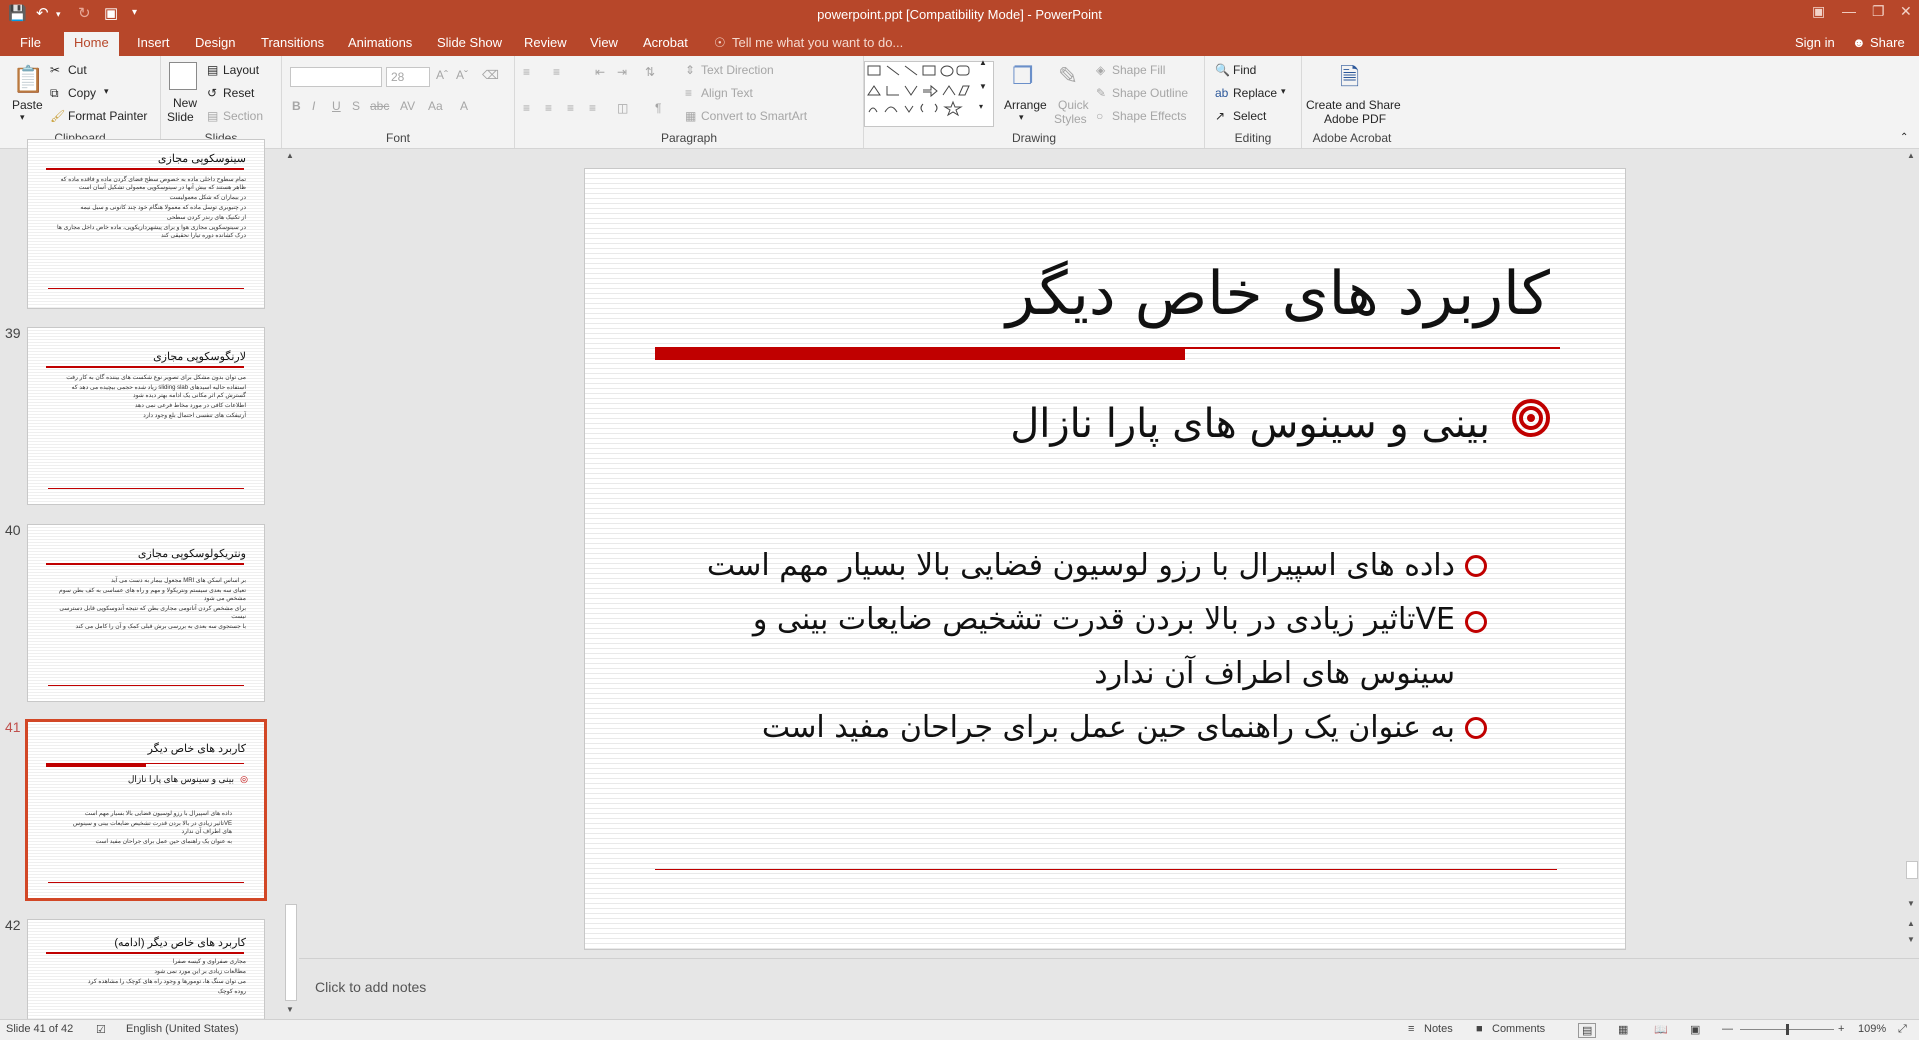  Describe the element at coordinates (650, 72) in the screenshot. I see `line-spacing-icon: ⇅` at that location.